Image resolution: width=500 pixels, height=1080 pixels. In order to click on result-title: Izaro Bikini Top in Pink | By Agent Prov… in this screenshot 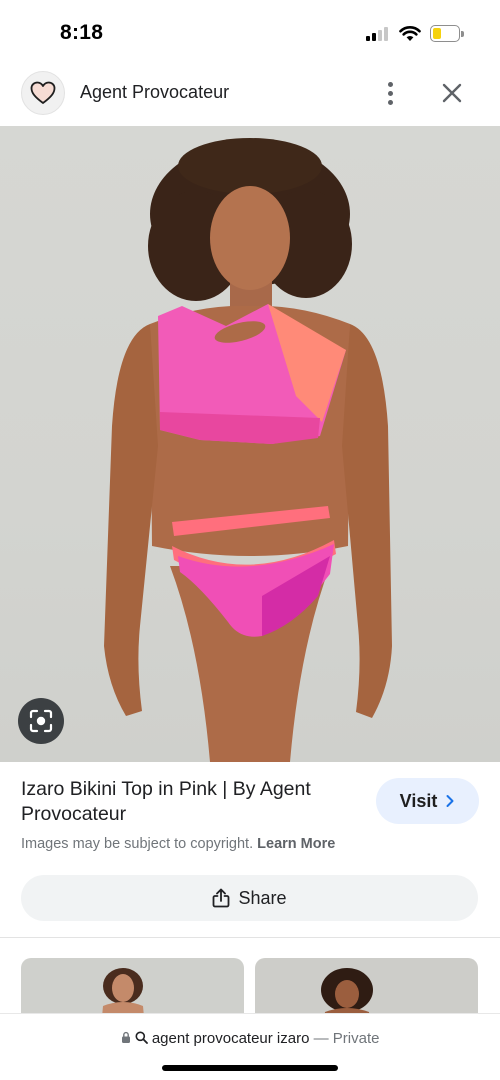, I will do `click(186, 802)`.